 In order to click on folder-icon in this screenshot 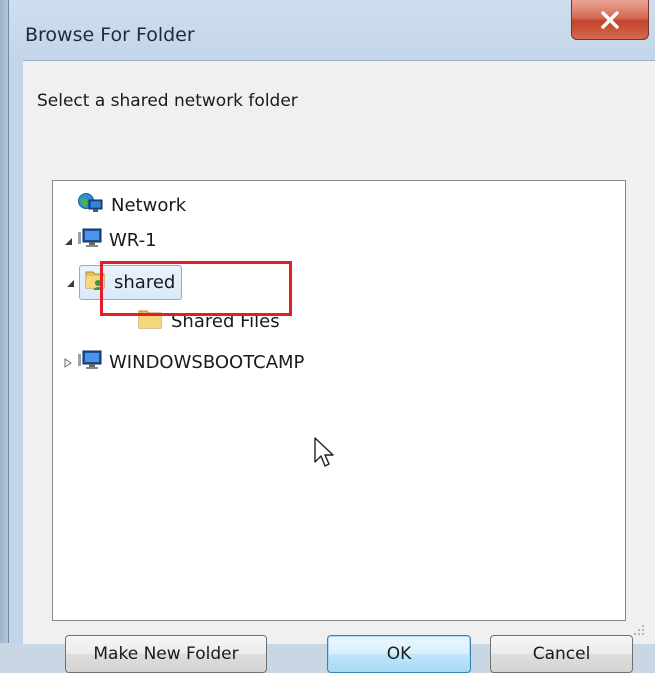, I will do `click(151, 321)`.